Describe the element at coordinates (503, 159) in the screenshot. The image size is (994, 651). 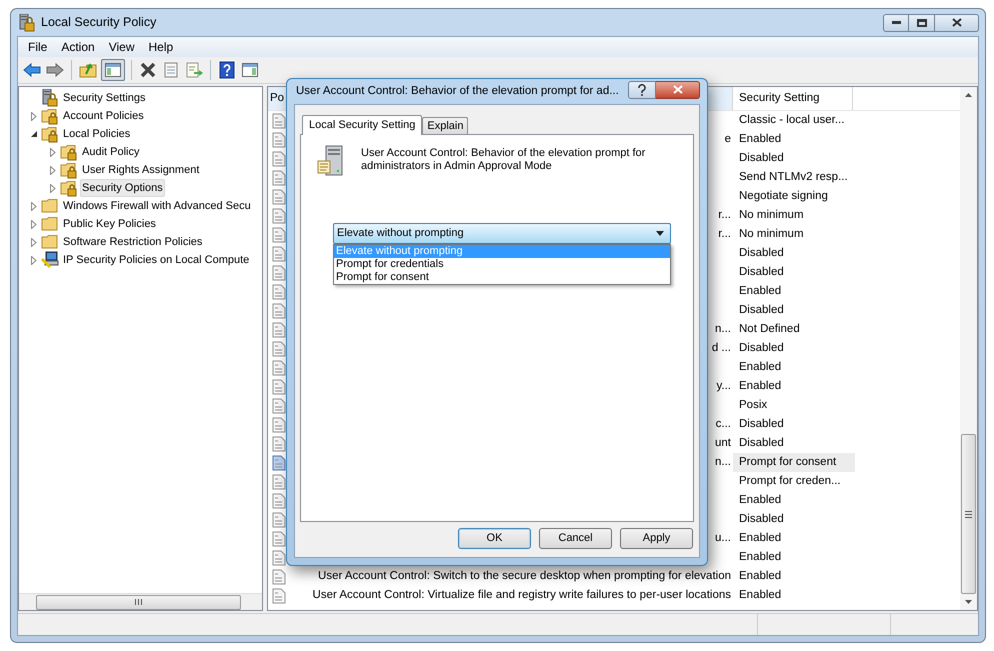
I see `policy-description: User Account Control: Behavior of the elevation prompt for administrators in Admin Approval Mode` at that location.